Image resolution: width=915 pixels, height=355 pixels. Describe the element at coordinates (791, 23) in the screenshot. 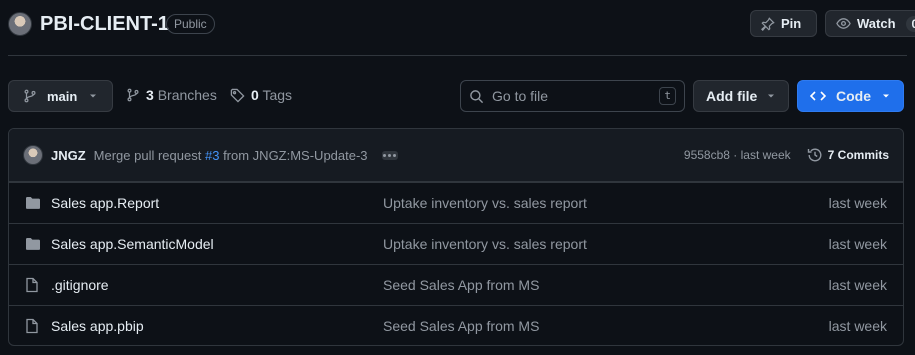

I see `pin-label: Pin` at that location.